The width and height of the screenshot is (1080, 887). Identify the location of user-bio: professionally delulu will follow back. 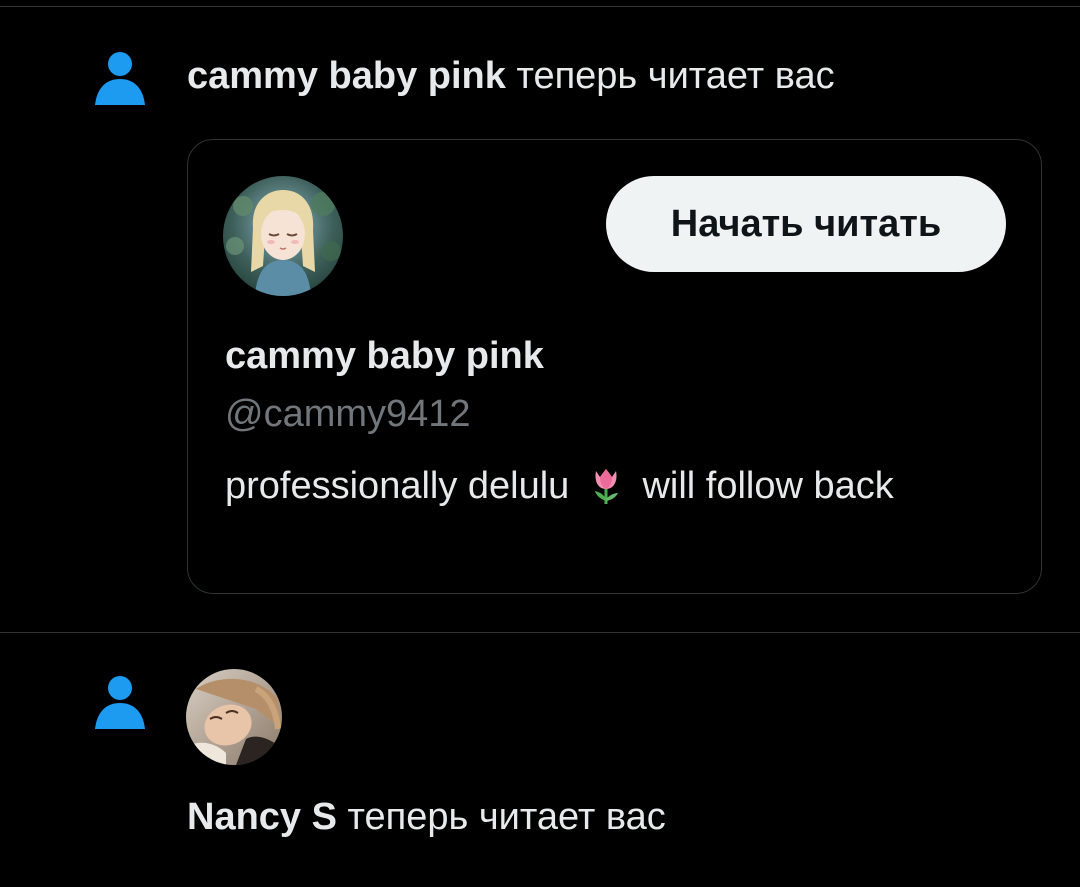
(605, 486).